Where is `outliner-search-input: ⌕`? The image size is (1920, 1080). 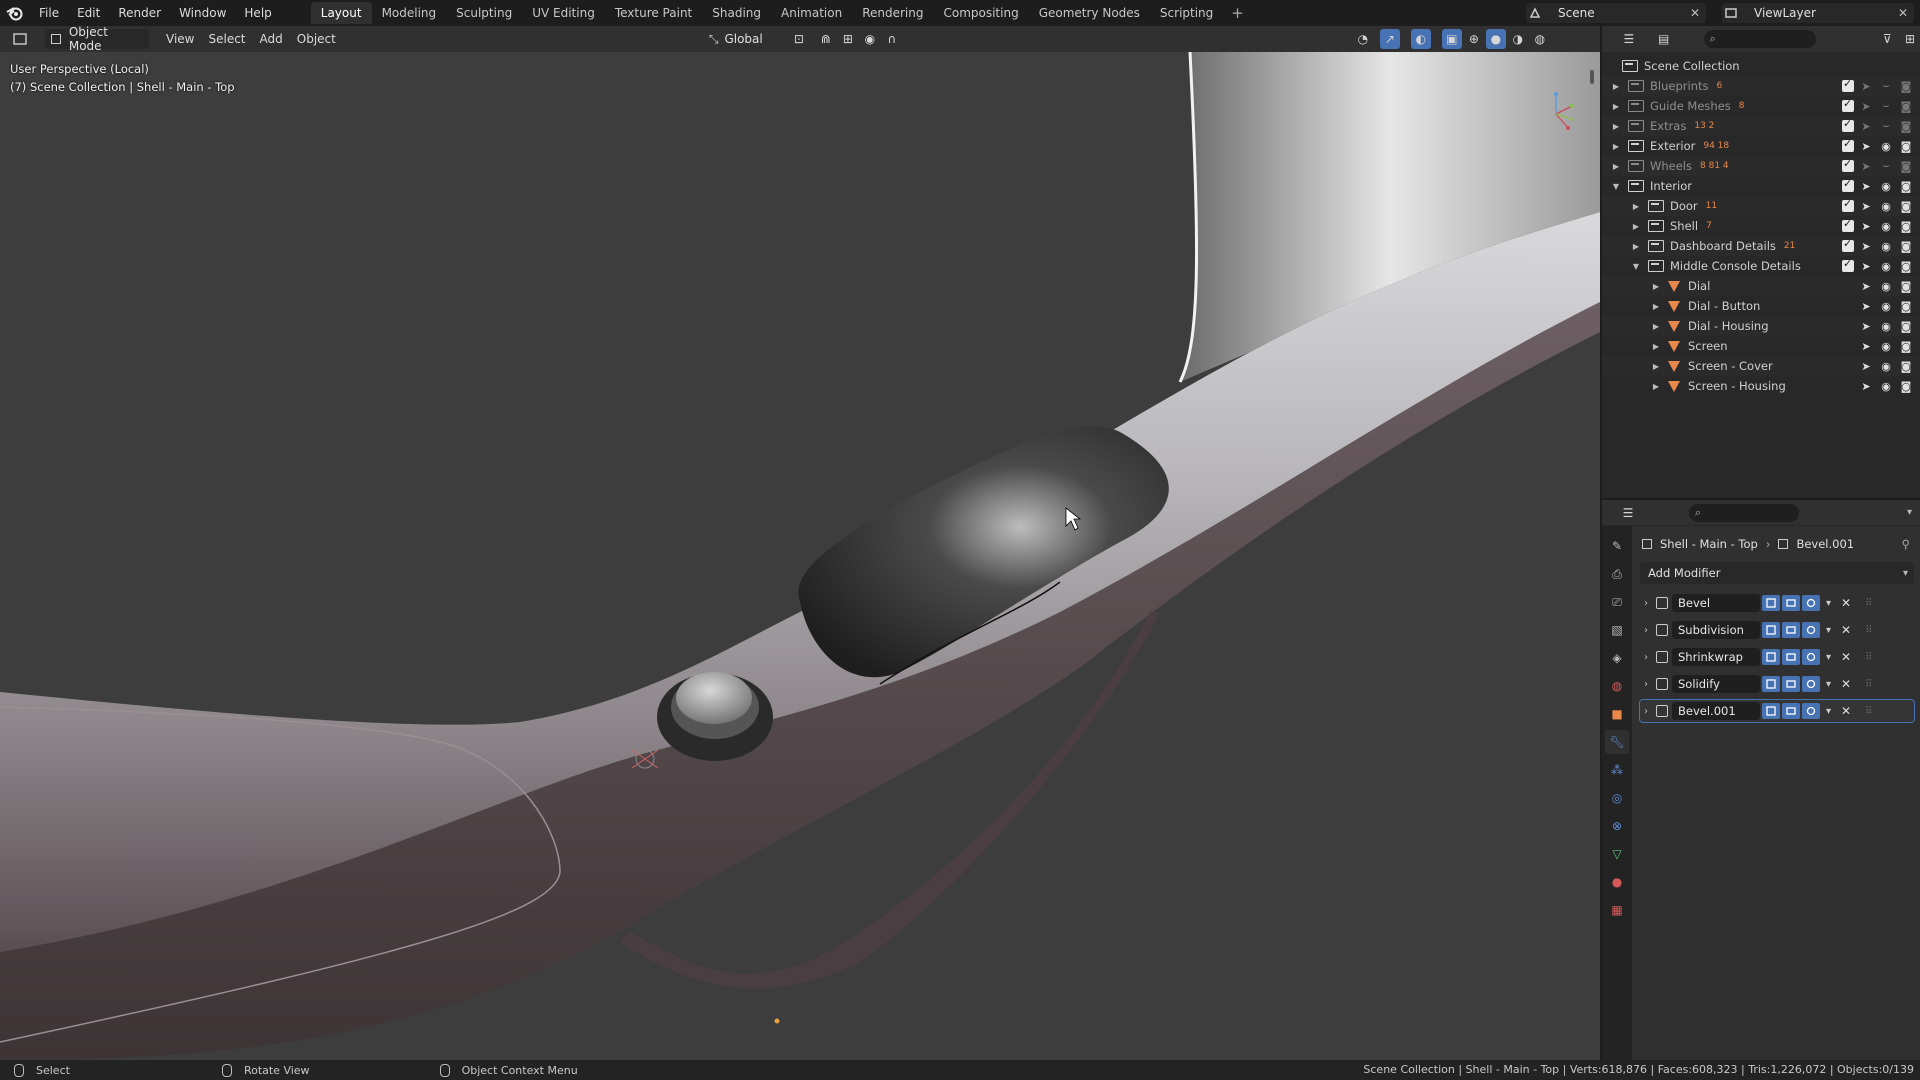
outliner-search-input: ⌕ is located at coordinates (1760, 39).